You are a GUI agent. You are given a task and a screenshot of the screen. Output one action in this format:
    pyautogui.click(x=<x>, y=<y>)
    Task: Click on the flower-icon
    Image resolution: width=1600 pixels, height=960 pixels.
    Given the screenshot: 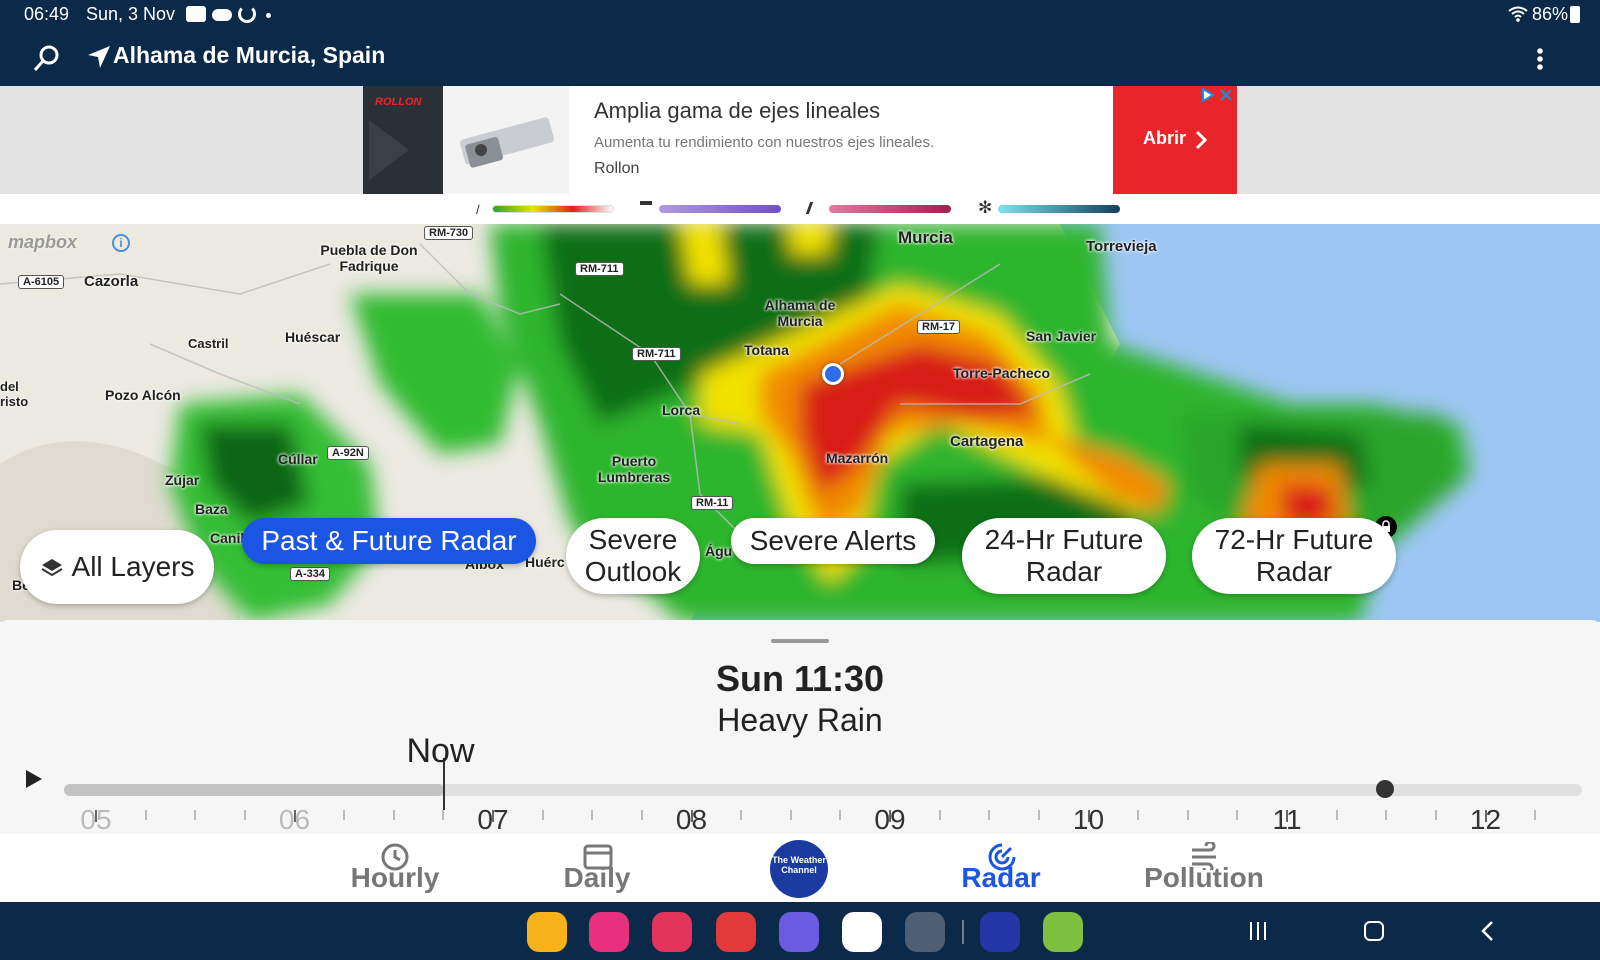 What is the action you would take?
    pyautogui.click(x=609, y=932)
    